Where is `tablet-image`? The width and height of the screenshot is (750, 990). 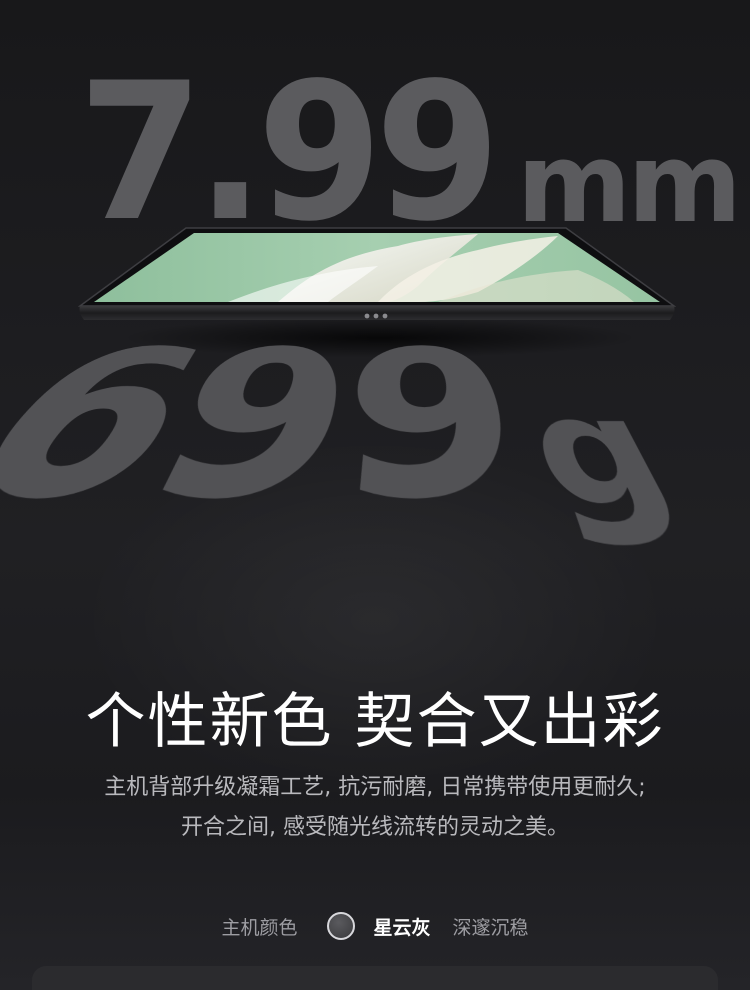 tablet-image is located at coordinates (377, 277).